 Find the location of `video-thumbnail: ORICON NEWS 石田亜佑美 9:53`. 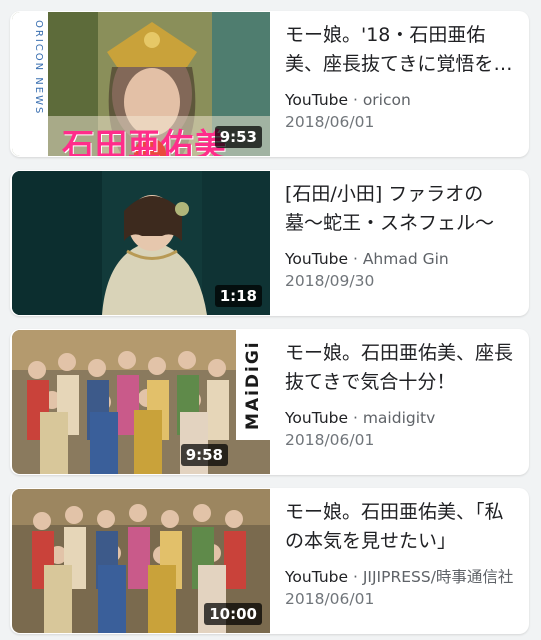

video-thumbnail: ORICON NEWS 石田亜佑美 9:53 is located at coordinates (141, 84).